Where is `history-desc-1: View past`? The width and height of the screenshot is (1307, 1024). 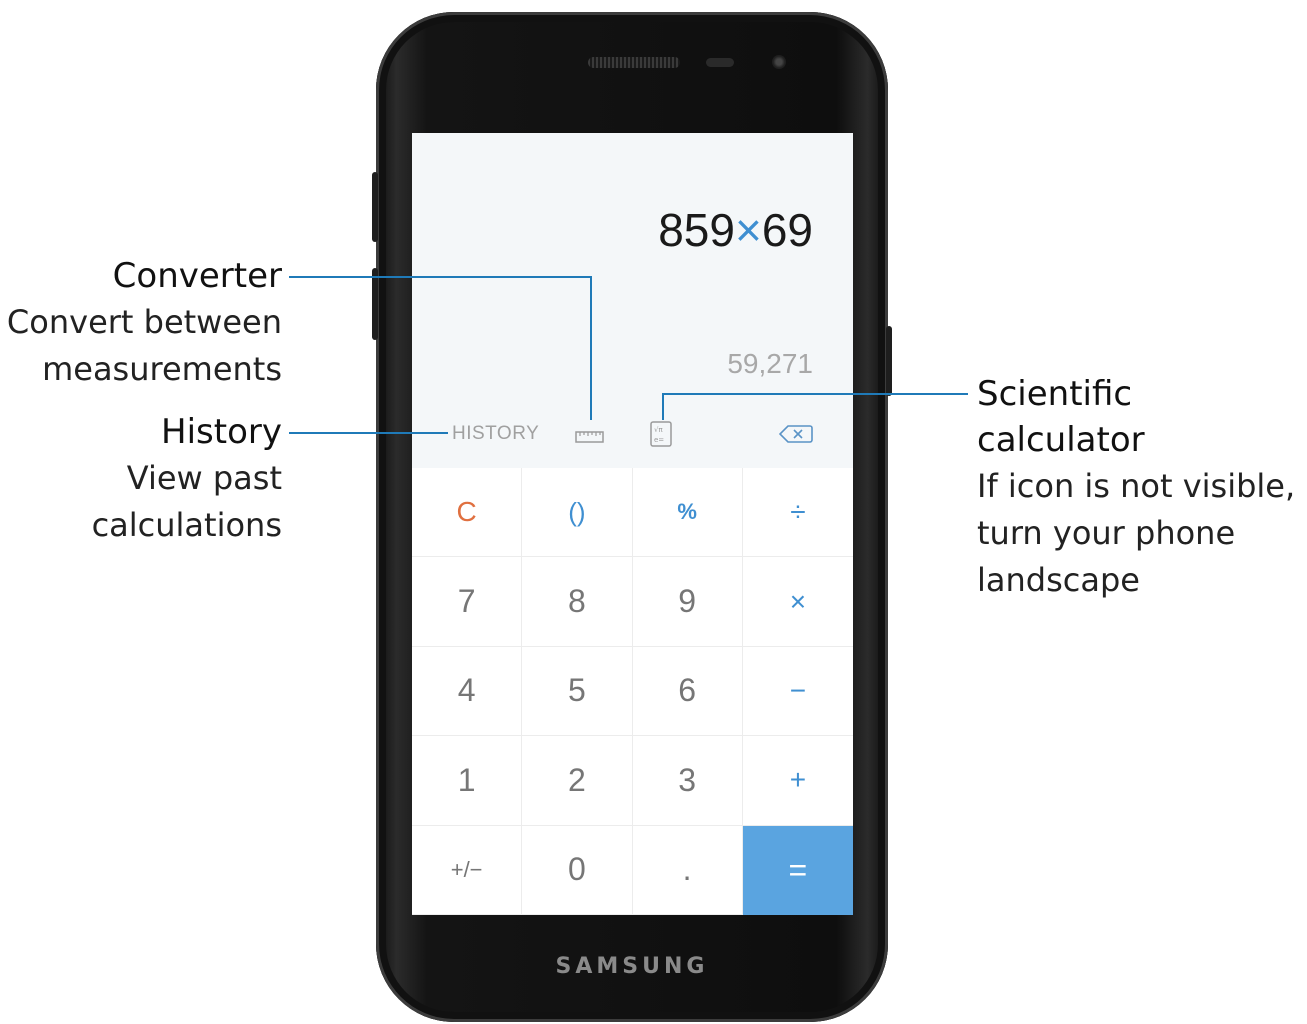
history-desc-1: View past is located at coordinates (204, 478).